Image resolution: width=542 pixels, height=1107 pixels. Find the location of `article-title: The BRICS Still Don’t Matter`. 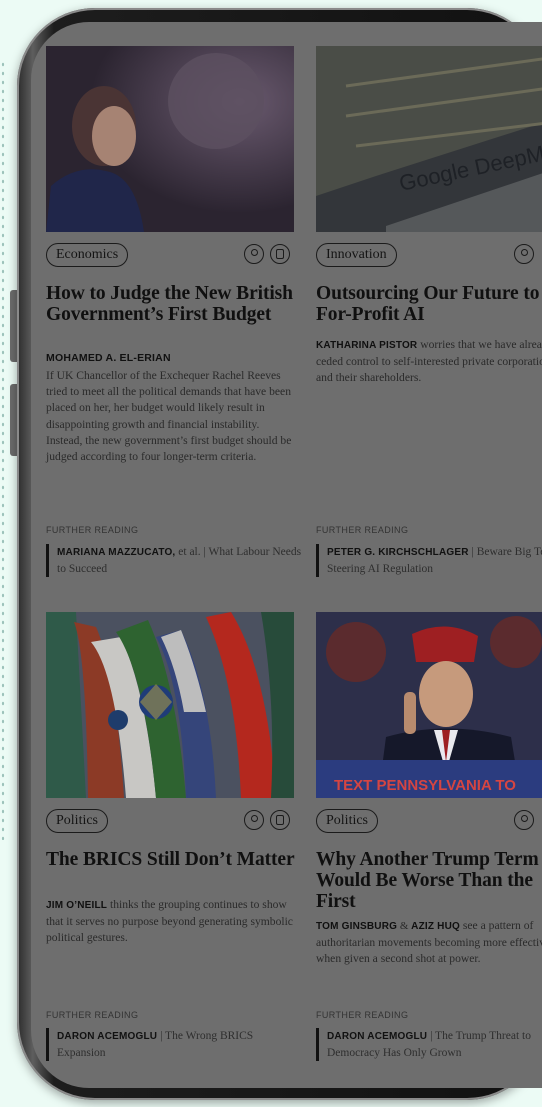

article-title: The BRICS Still Don’t Matter is located at coordinates (171, 859).